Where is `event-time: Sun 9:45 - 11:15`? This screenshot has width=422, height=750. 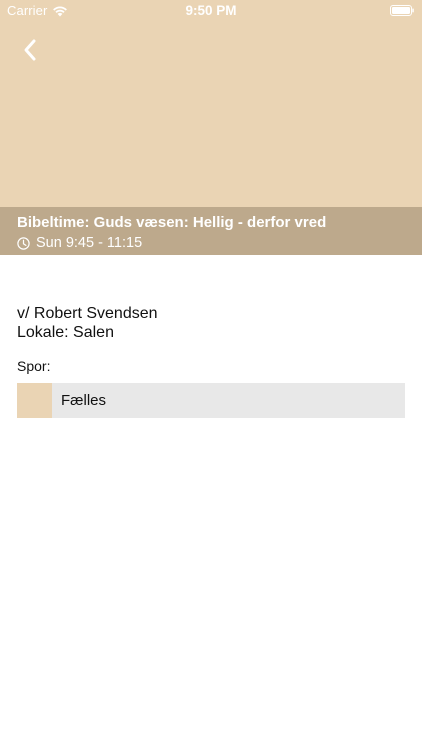 event-time: Sun 9:45 - 11:15 is located at coordinates (89, 243).